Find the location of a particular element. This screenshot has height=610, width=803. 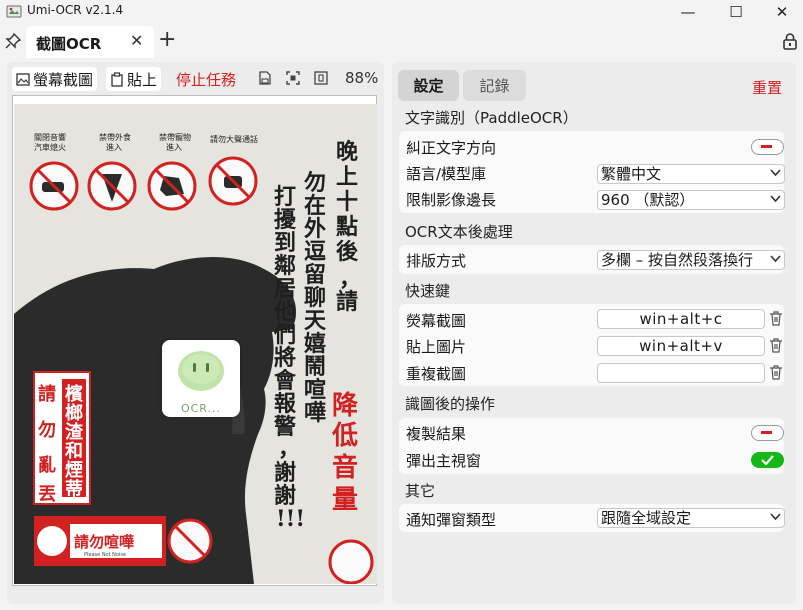

popup-window-label: 彈出主視窗 is located at coordinates (444, 461).